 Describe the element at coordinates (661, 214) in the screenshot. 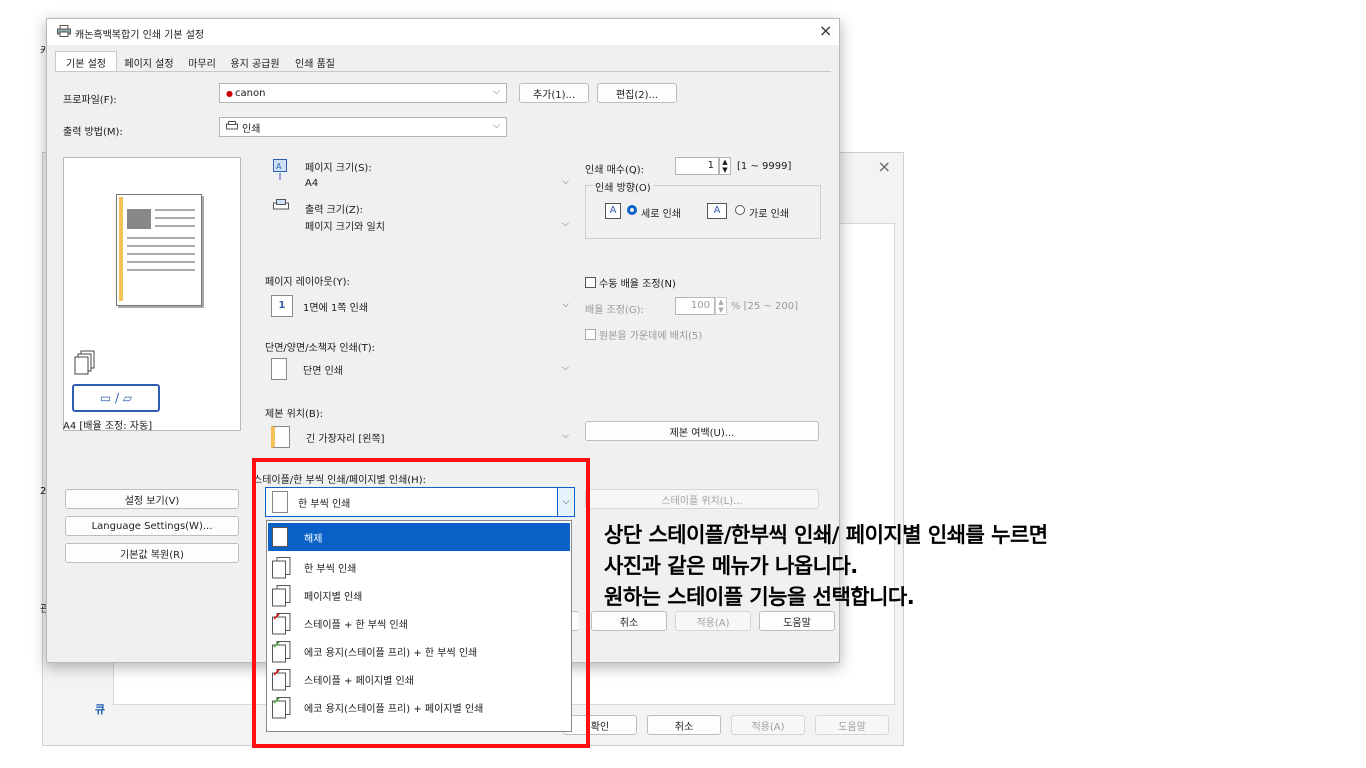

I see `portrait-label: 세로 인쇄` at that location.